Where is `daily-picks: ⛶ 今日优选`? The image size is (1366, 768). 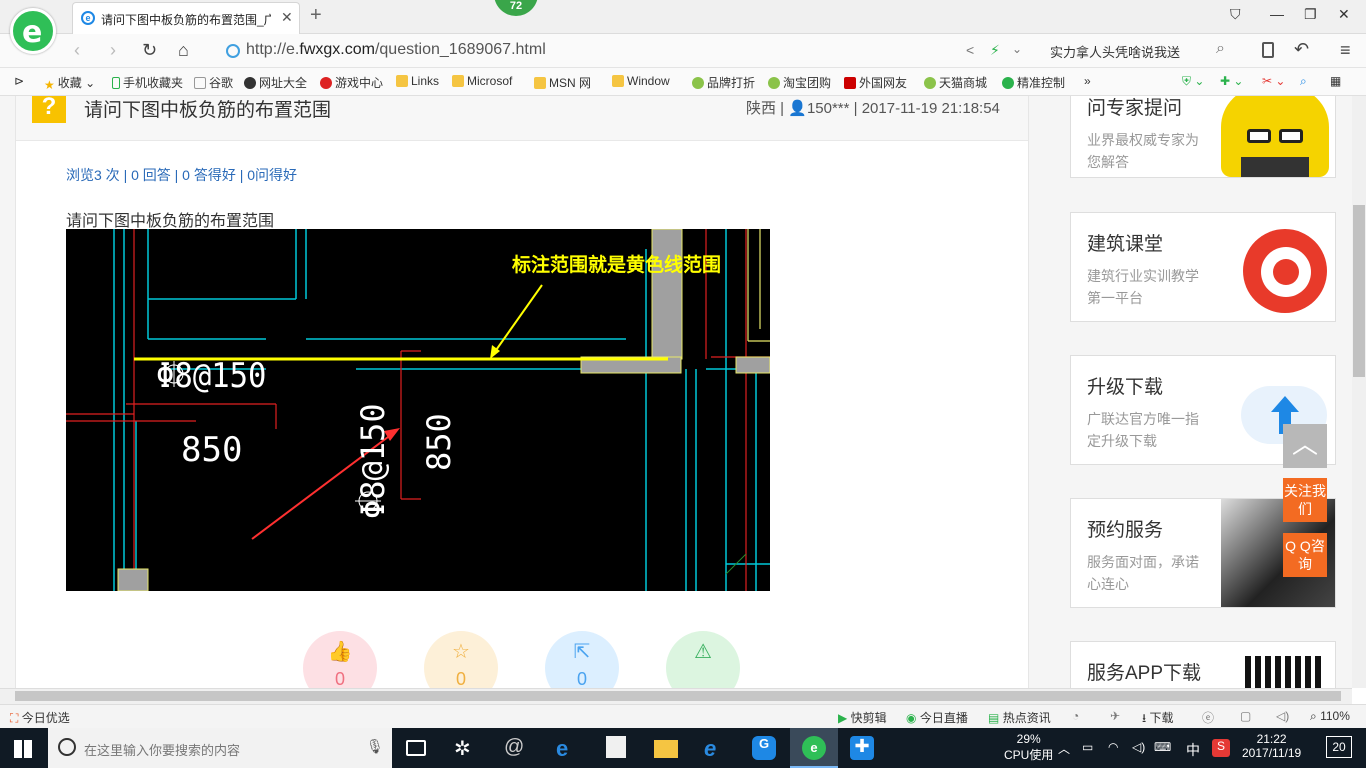 daily-picks: ⛶ 今日优选 is located at coordinates (40, 717).